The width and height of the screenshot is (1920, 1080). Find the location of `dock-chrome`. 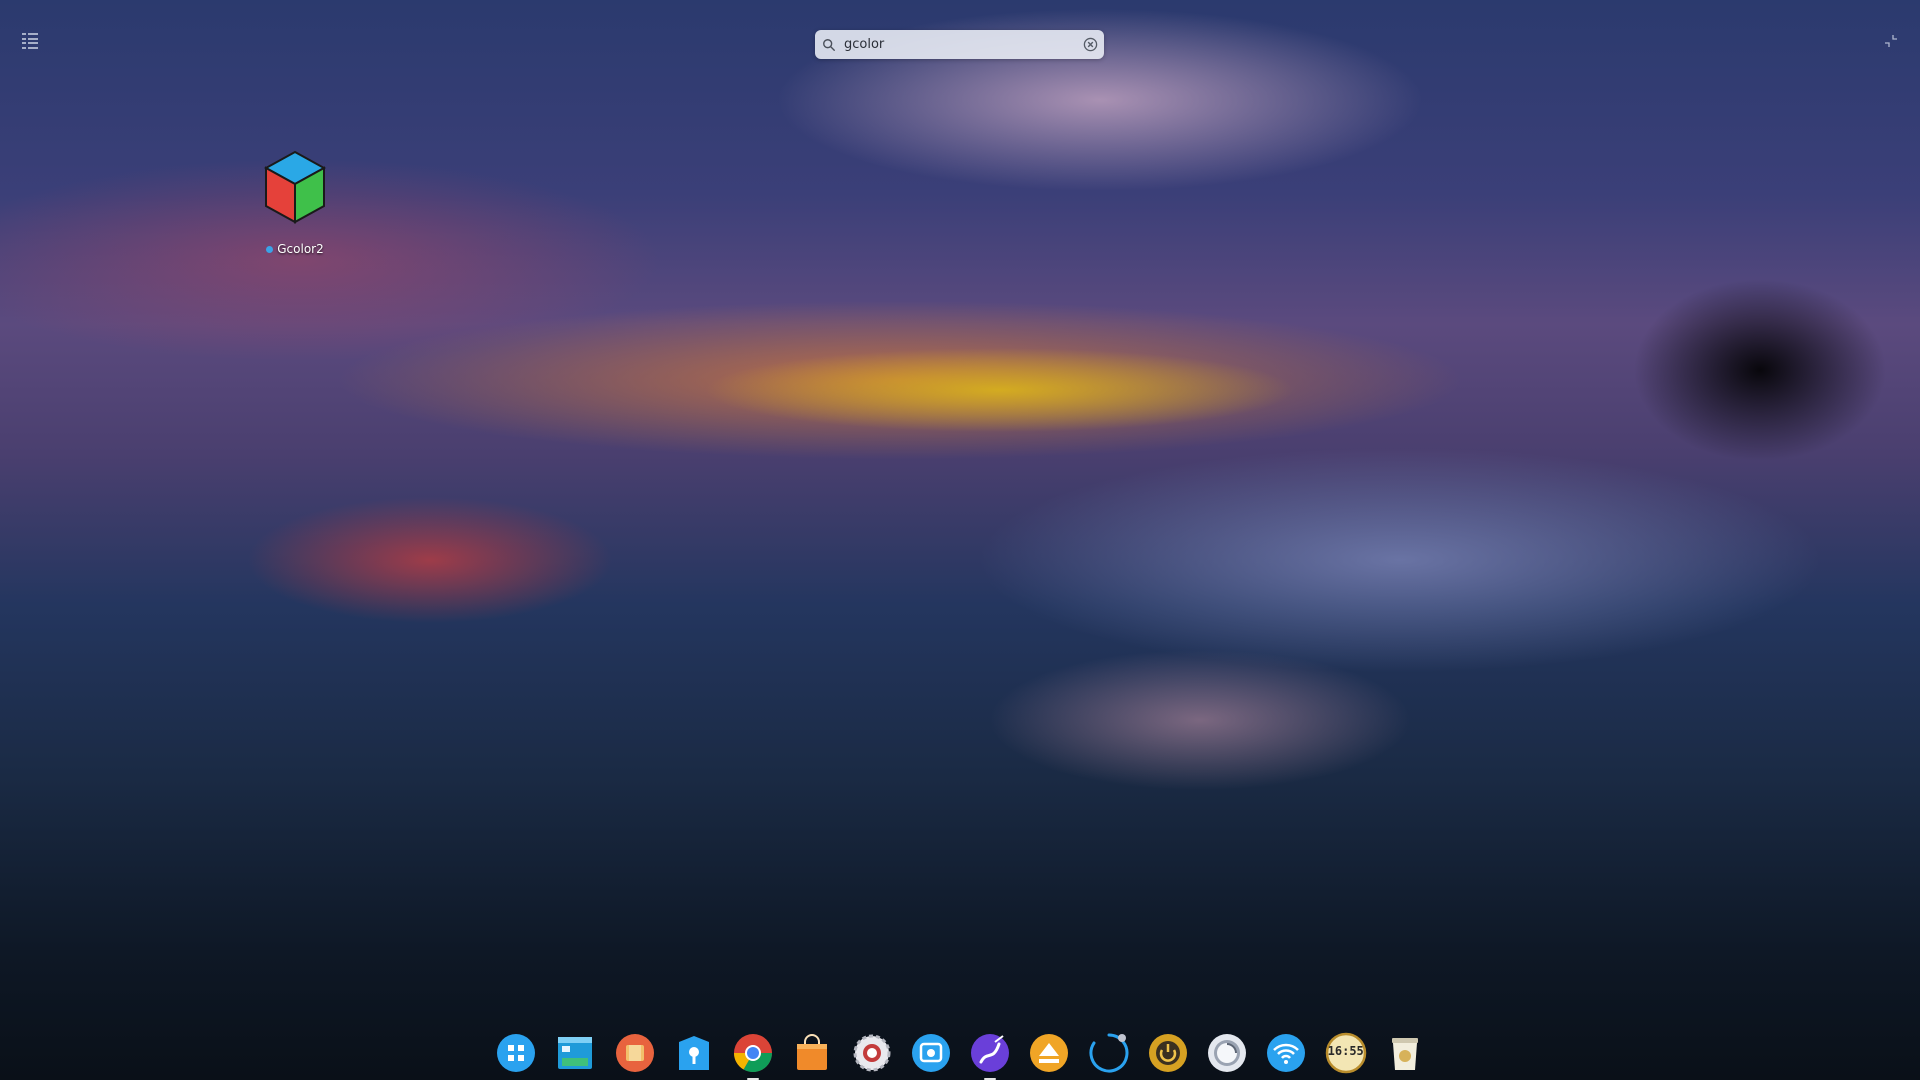

dock-chrome is located at coordinates (753, 1056).